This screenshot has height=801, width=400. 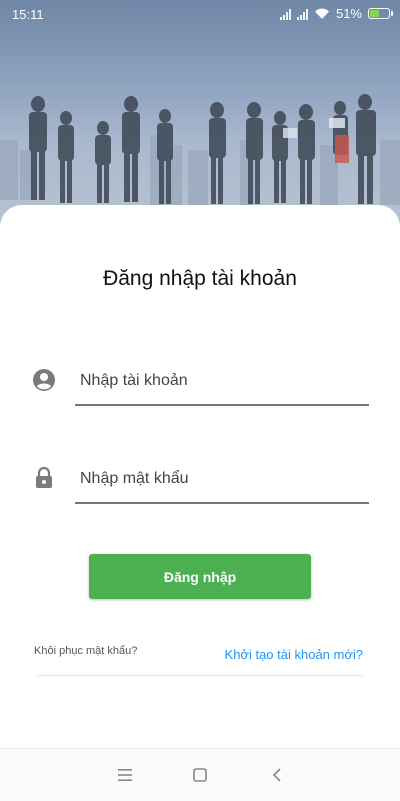 What do you see at coordinates (380, 13) in the screenshot?
I see `battery-charging-icon` at bounding box center [380, 13].